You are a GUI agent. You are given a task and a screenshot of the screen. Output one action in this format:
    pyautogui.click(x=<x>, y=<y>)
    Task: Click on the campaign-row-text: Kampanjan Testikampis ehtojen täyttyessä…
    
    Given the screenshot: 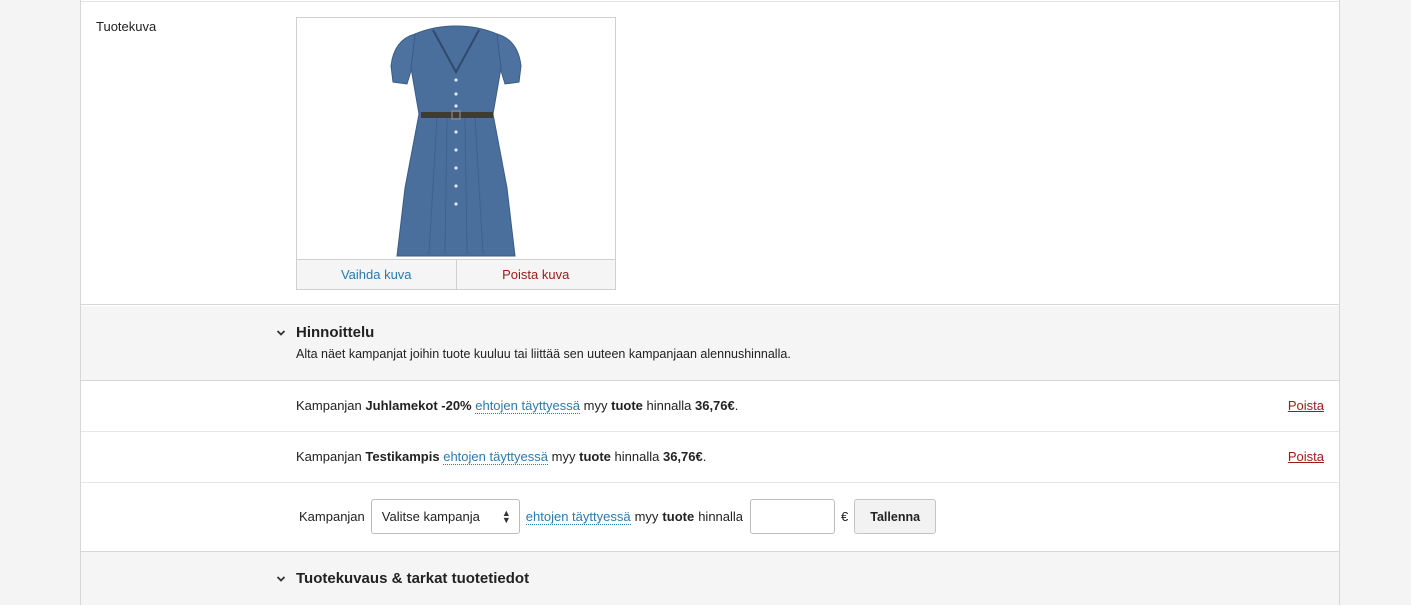 What is the action you would take?
    pyautogui.click(x=501, y=457)
    